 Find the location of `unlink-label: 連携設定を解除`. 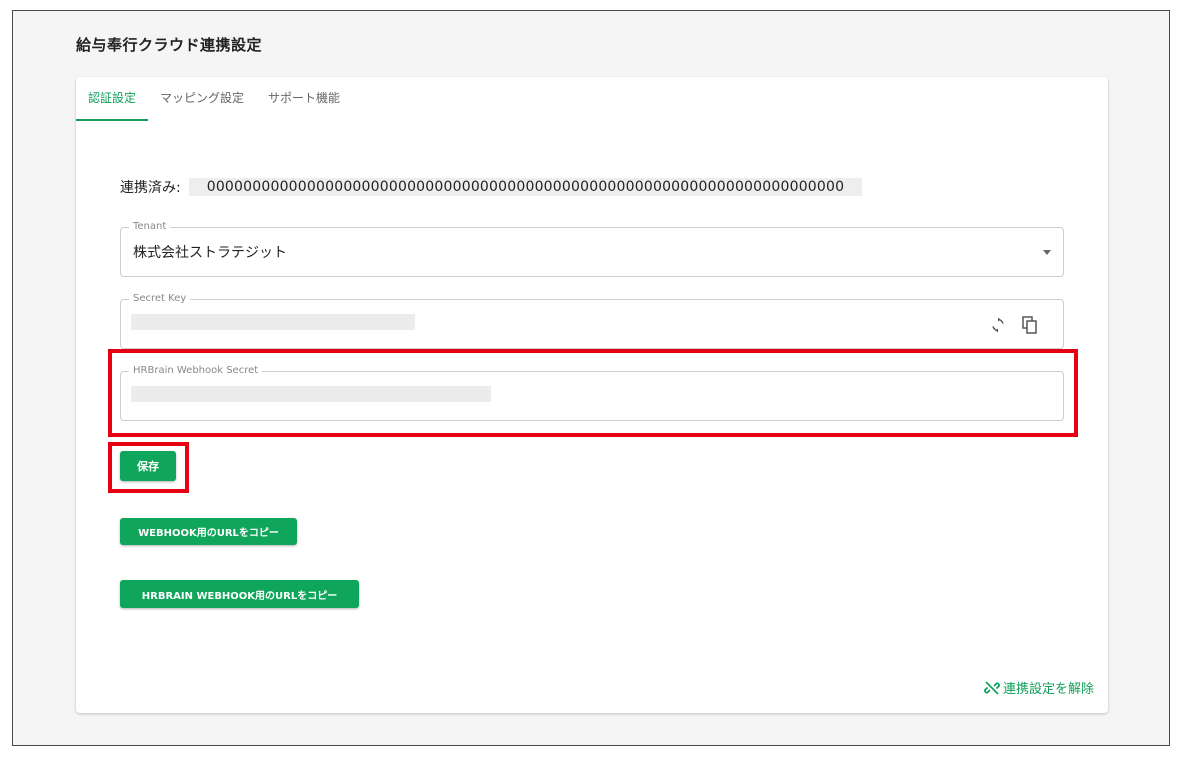

unlink-label: 連携設定を解除 is located at coordinates (1048, 689).